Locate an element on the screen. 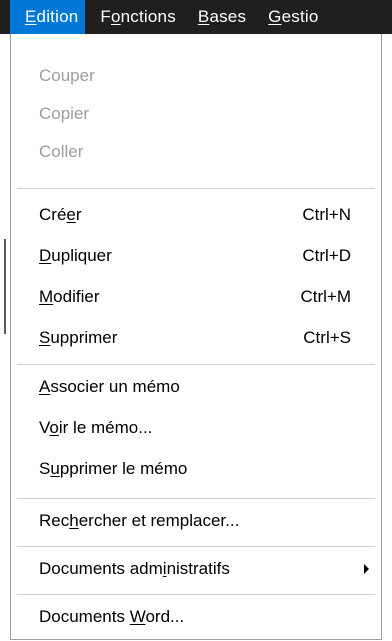  menu-edition: Edition is located at coordinates (48, 17).